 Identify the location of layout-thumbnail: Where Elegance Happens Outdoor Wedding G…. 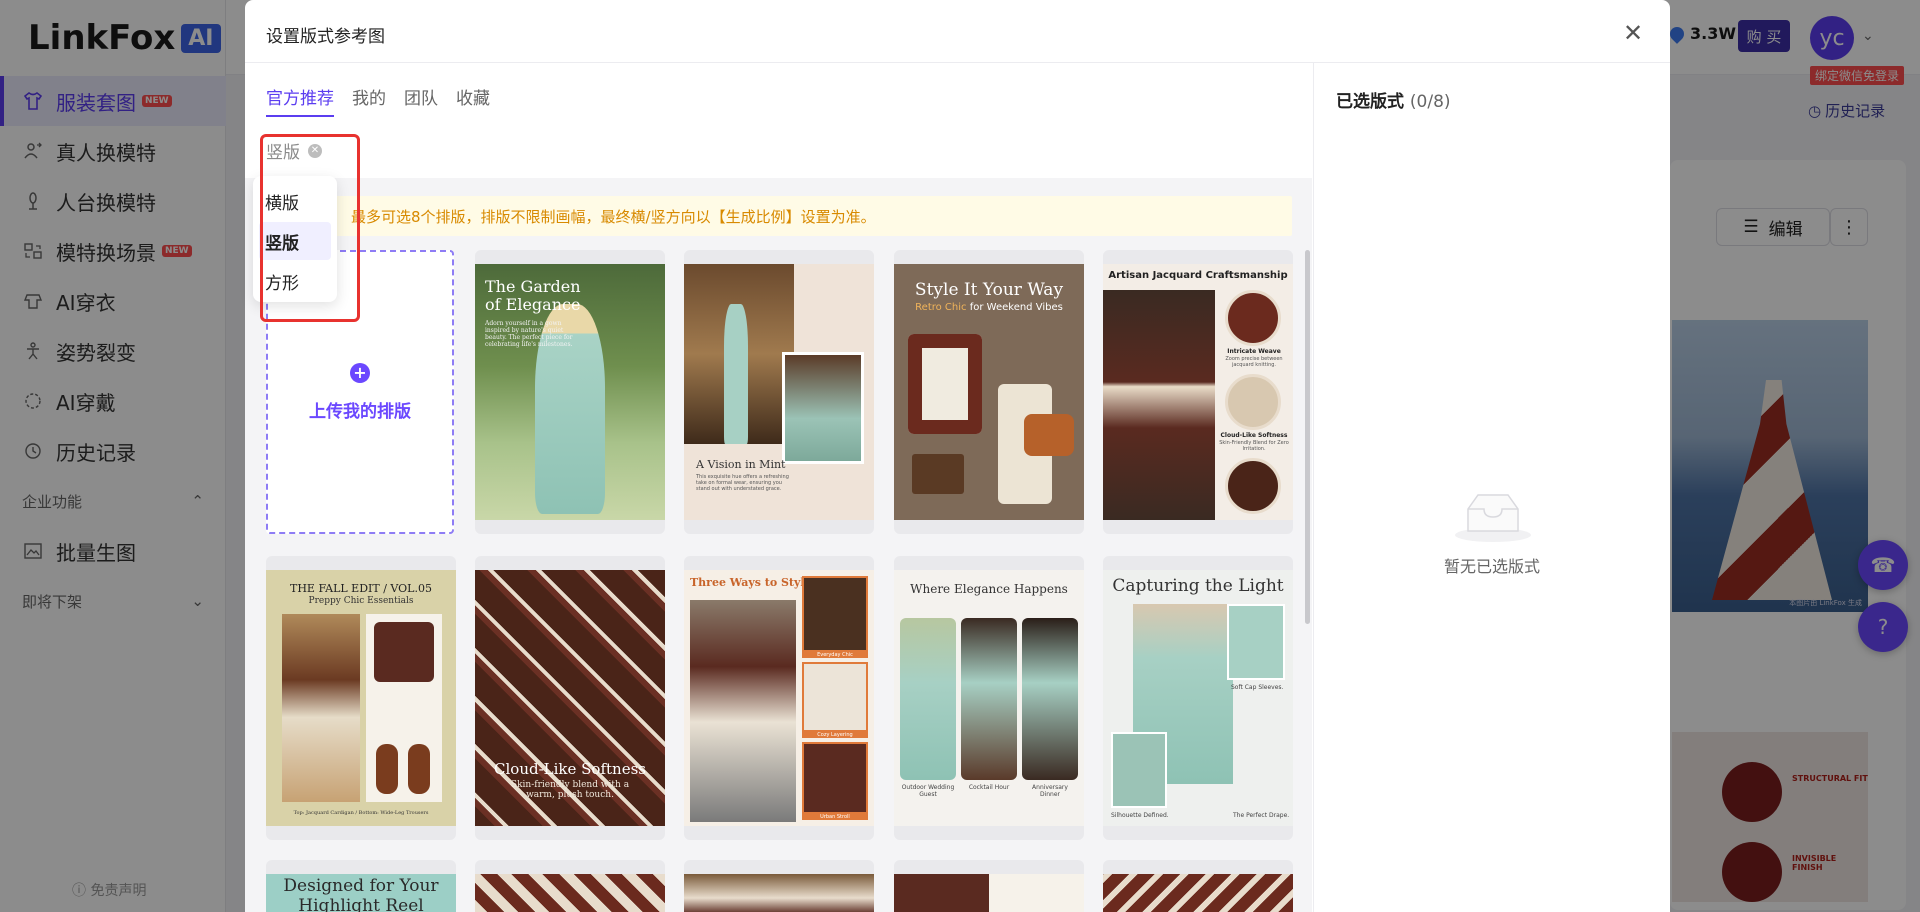
(989, 698).